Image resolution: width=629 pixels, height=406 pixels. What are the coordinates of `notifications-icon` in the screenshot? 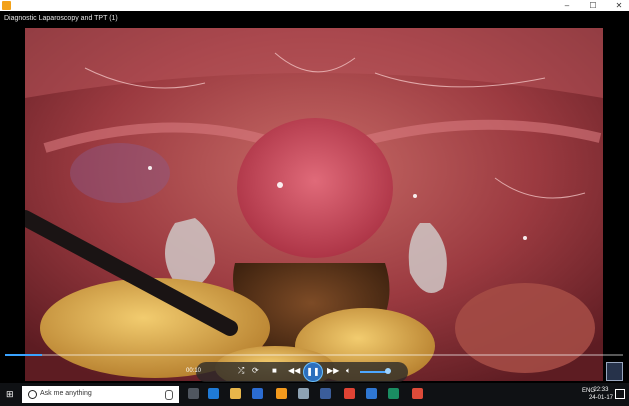 It's located at (620, 394).